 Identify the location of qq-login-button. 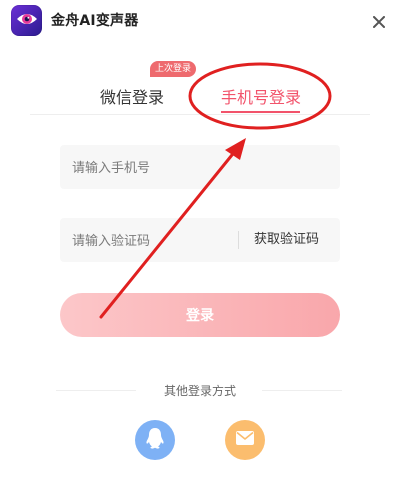
(155, 440).